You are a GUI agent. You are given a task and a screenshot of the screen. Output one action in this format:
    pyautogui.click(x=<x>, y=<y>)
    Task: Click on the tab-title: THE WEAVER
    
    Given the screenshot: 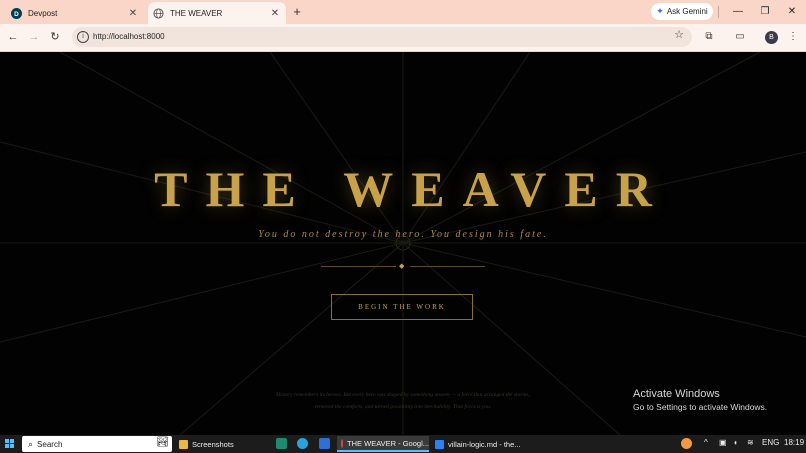 What is the action you would take?
    pyautogui.click(x=196, y=13)
    